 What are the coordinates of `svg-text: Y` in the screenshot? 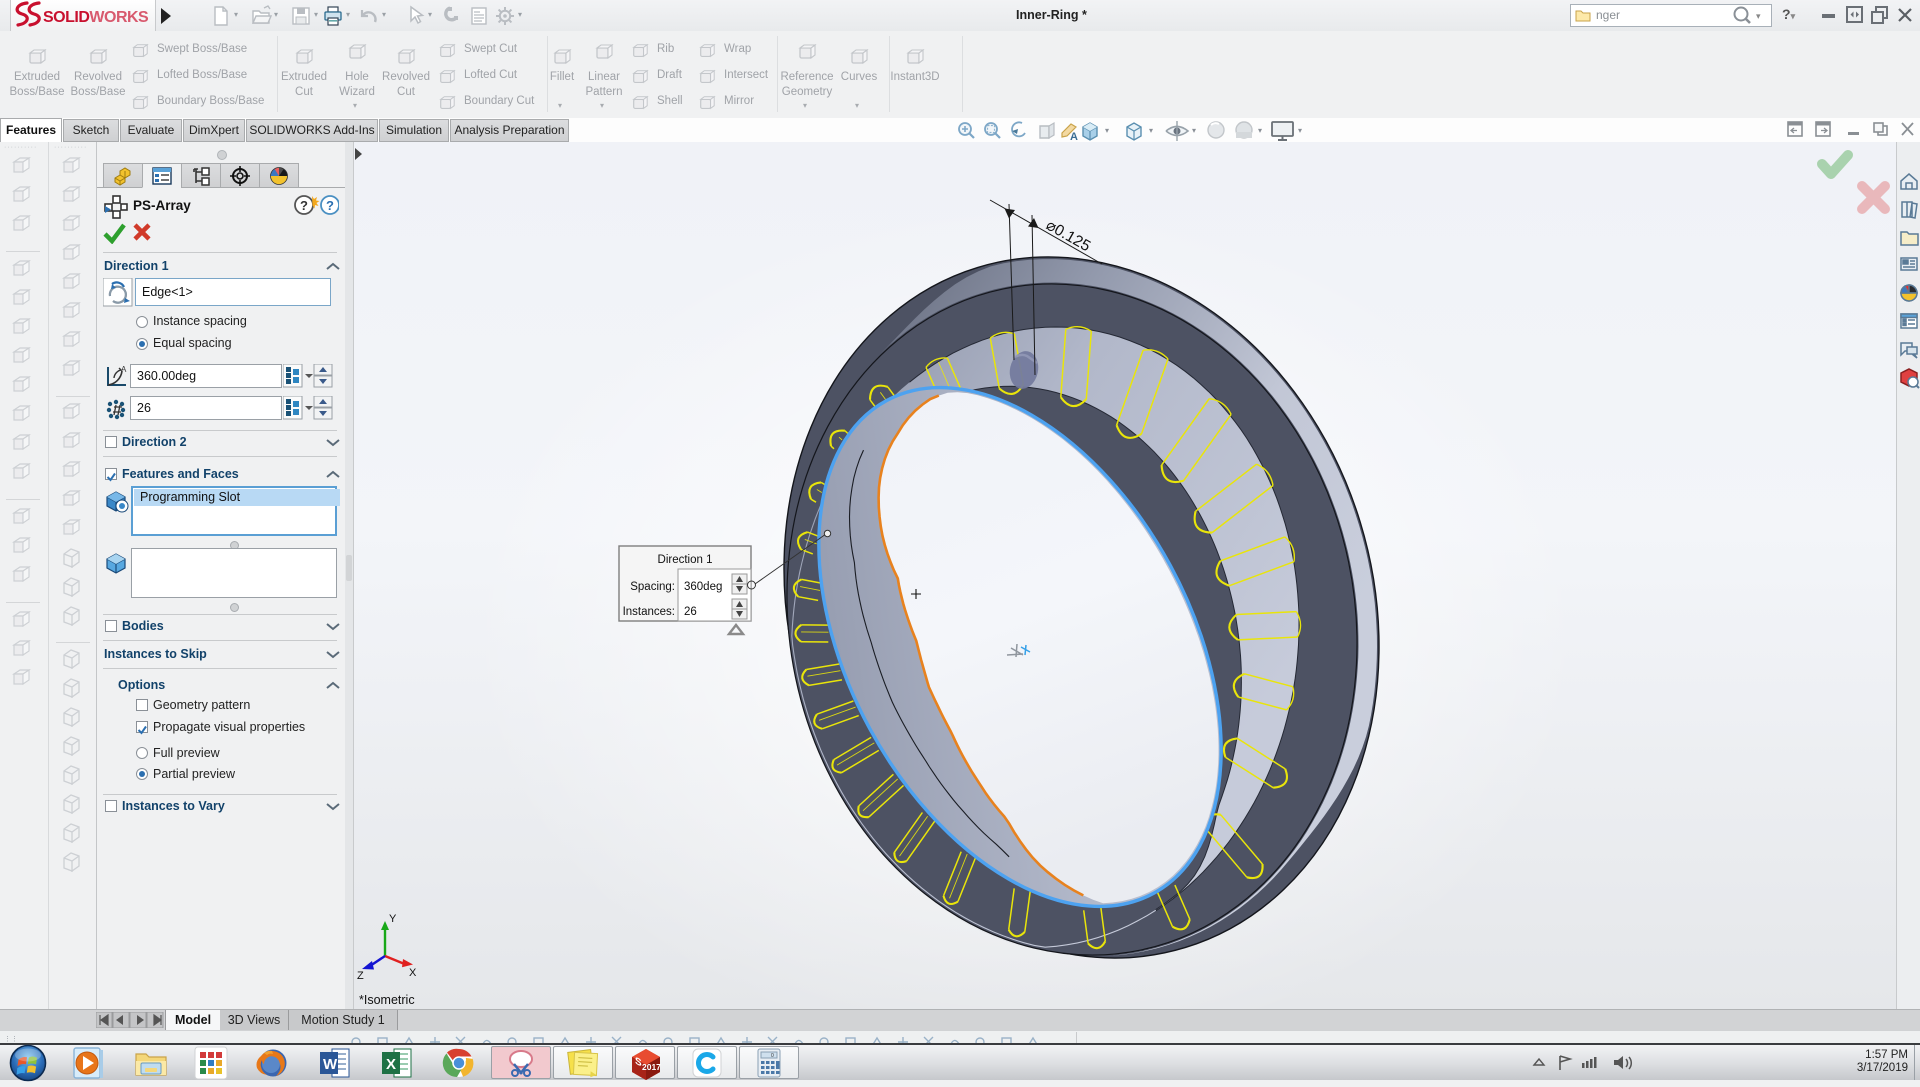 It's located at (393, 919).